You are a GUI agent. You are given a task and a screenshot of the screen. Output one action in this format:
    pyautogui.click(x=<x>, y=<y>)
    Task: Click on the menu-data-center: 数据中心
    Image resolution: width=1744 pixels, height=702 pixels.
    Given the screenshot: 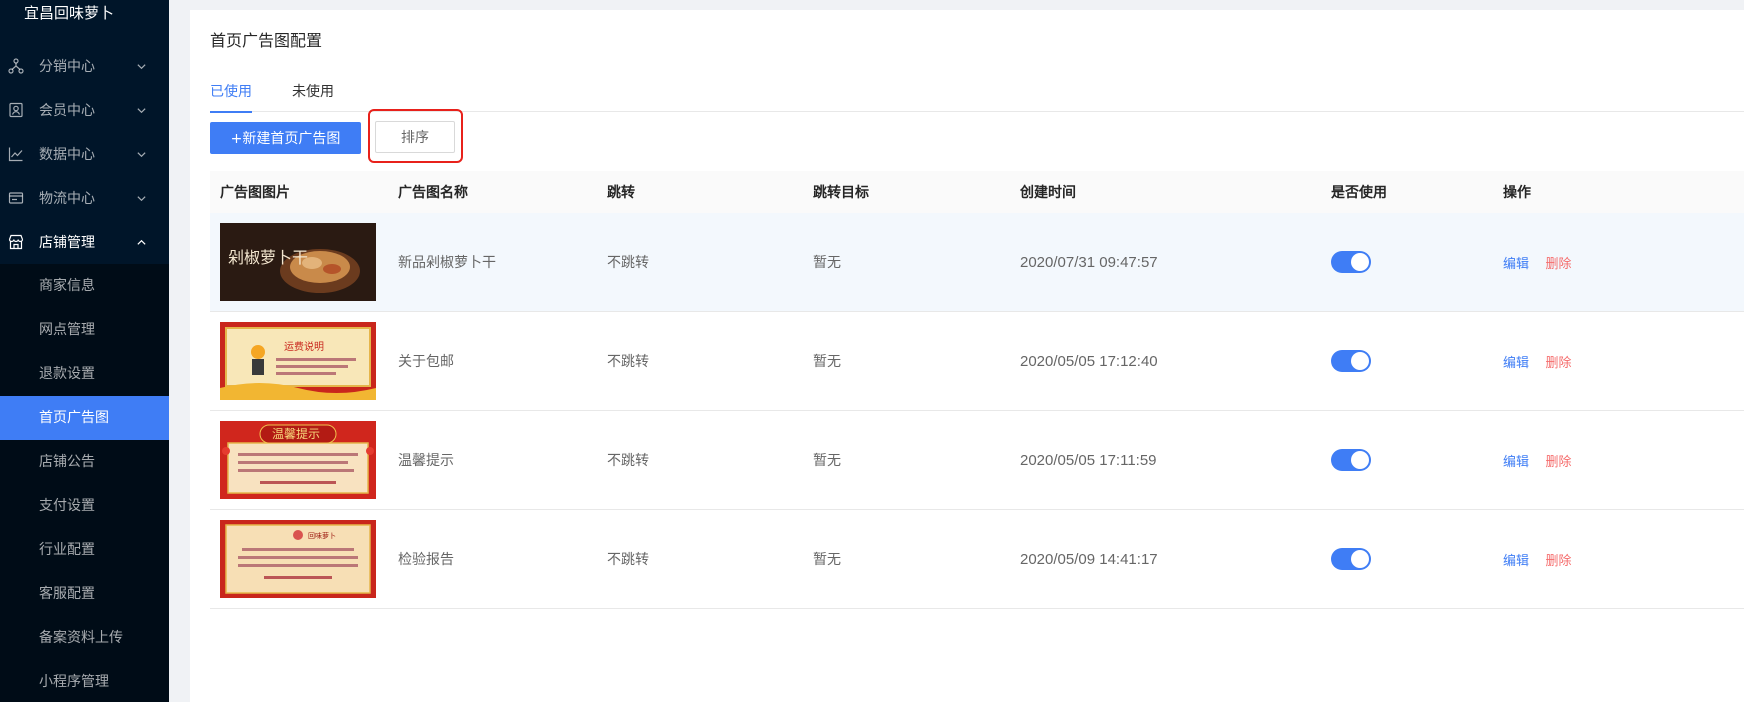 What is the action you would take?
    pyautogui.click(x=84, y=154)
    